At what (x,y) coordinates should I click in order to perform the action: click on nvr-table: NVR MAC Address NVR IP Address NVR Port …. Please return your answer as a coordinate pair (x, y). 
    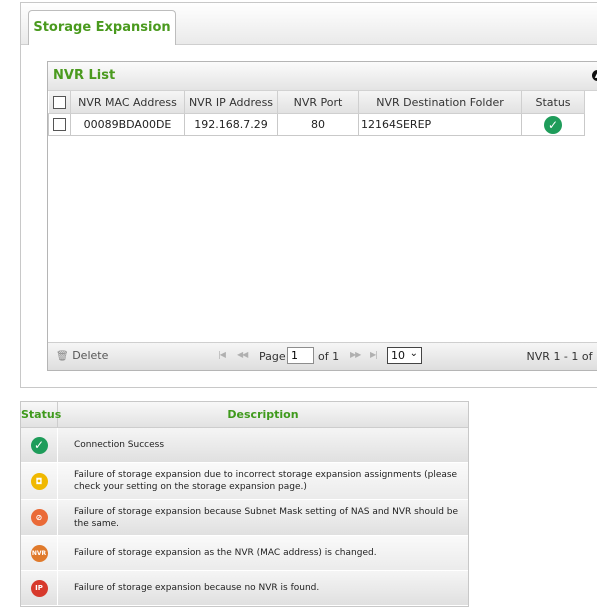
    Looking at the image, I should click on (316, 113).